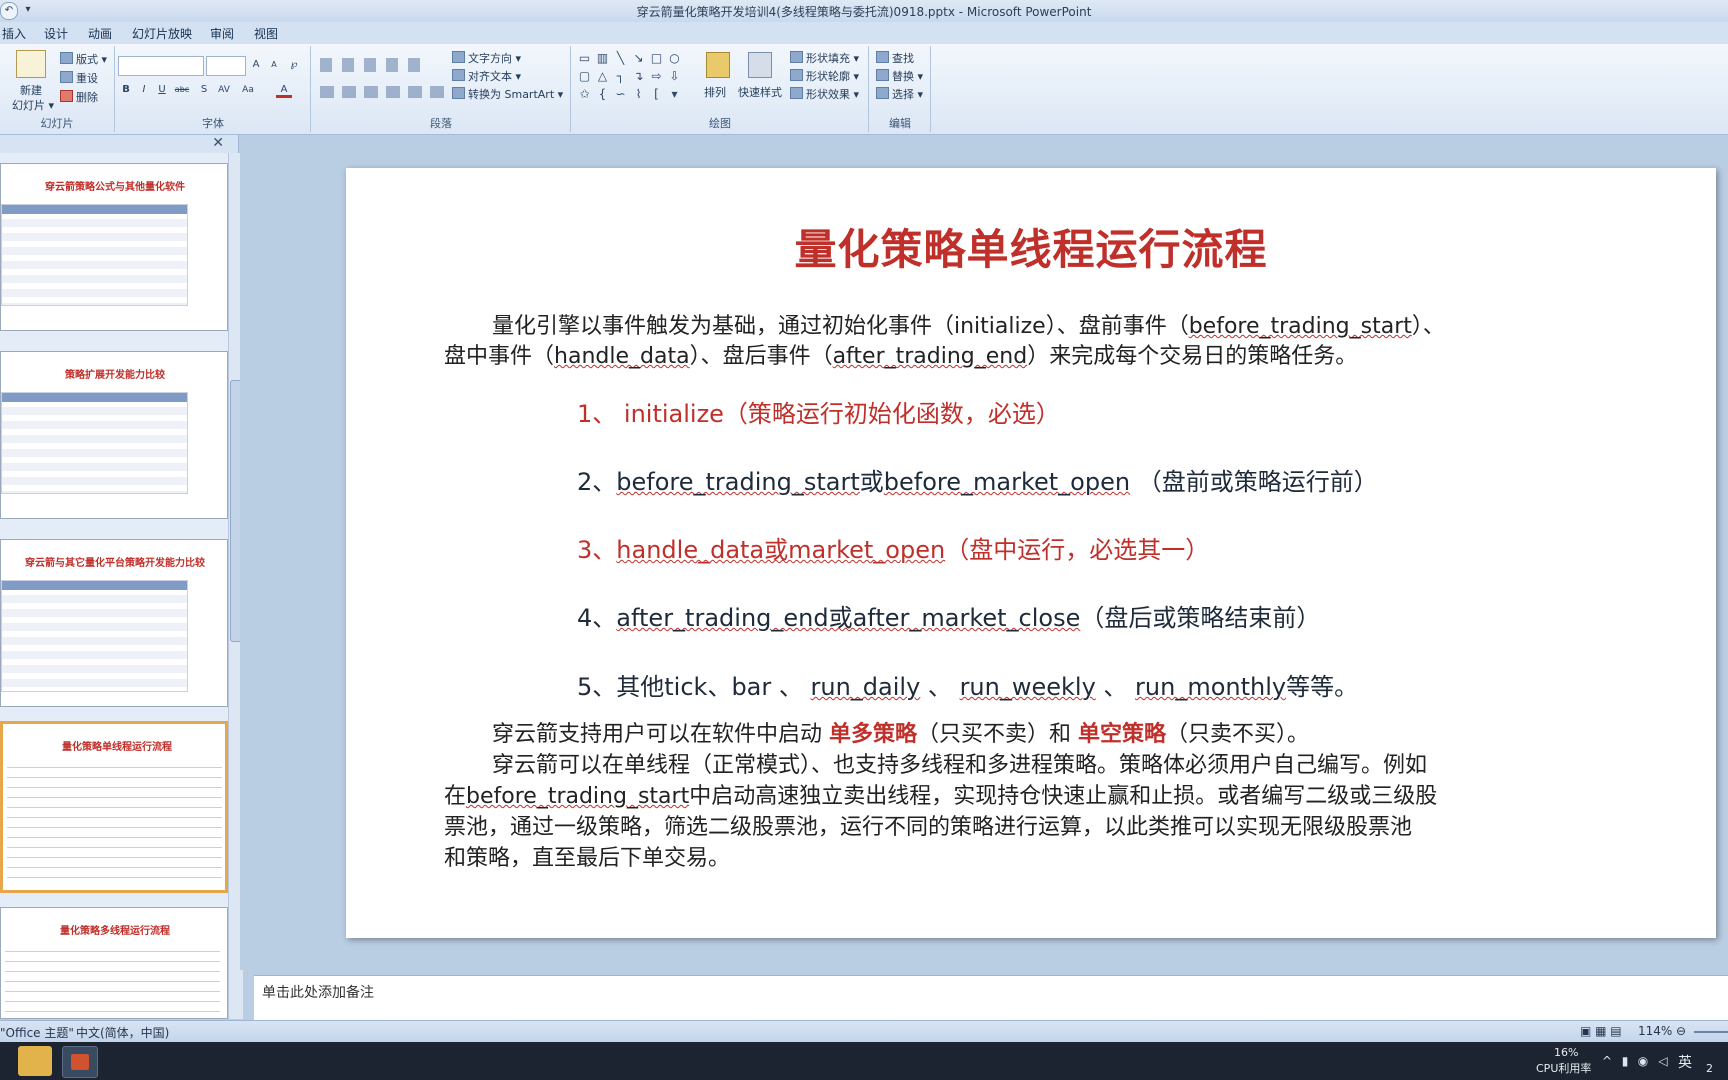  I want to click on curve-shape-icon: ∽, so click(620, 94).